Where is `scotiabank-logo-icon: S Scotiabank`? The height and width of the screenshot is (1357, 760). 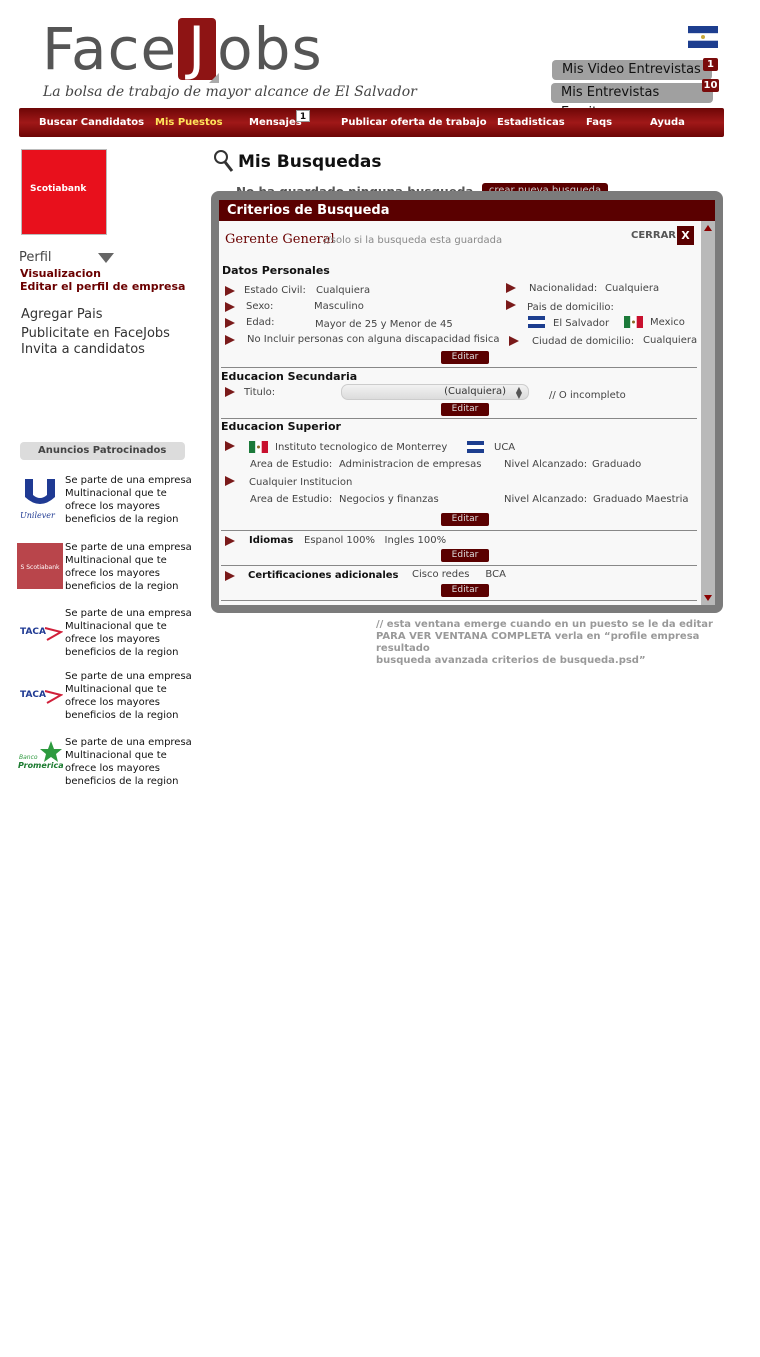
scotiabank-logo-icon: S Scotiabank is located at coordinates (40, 566).